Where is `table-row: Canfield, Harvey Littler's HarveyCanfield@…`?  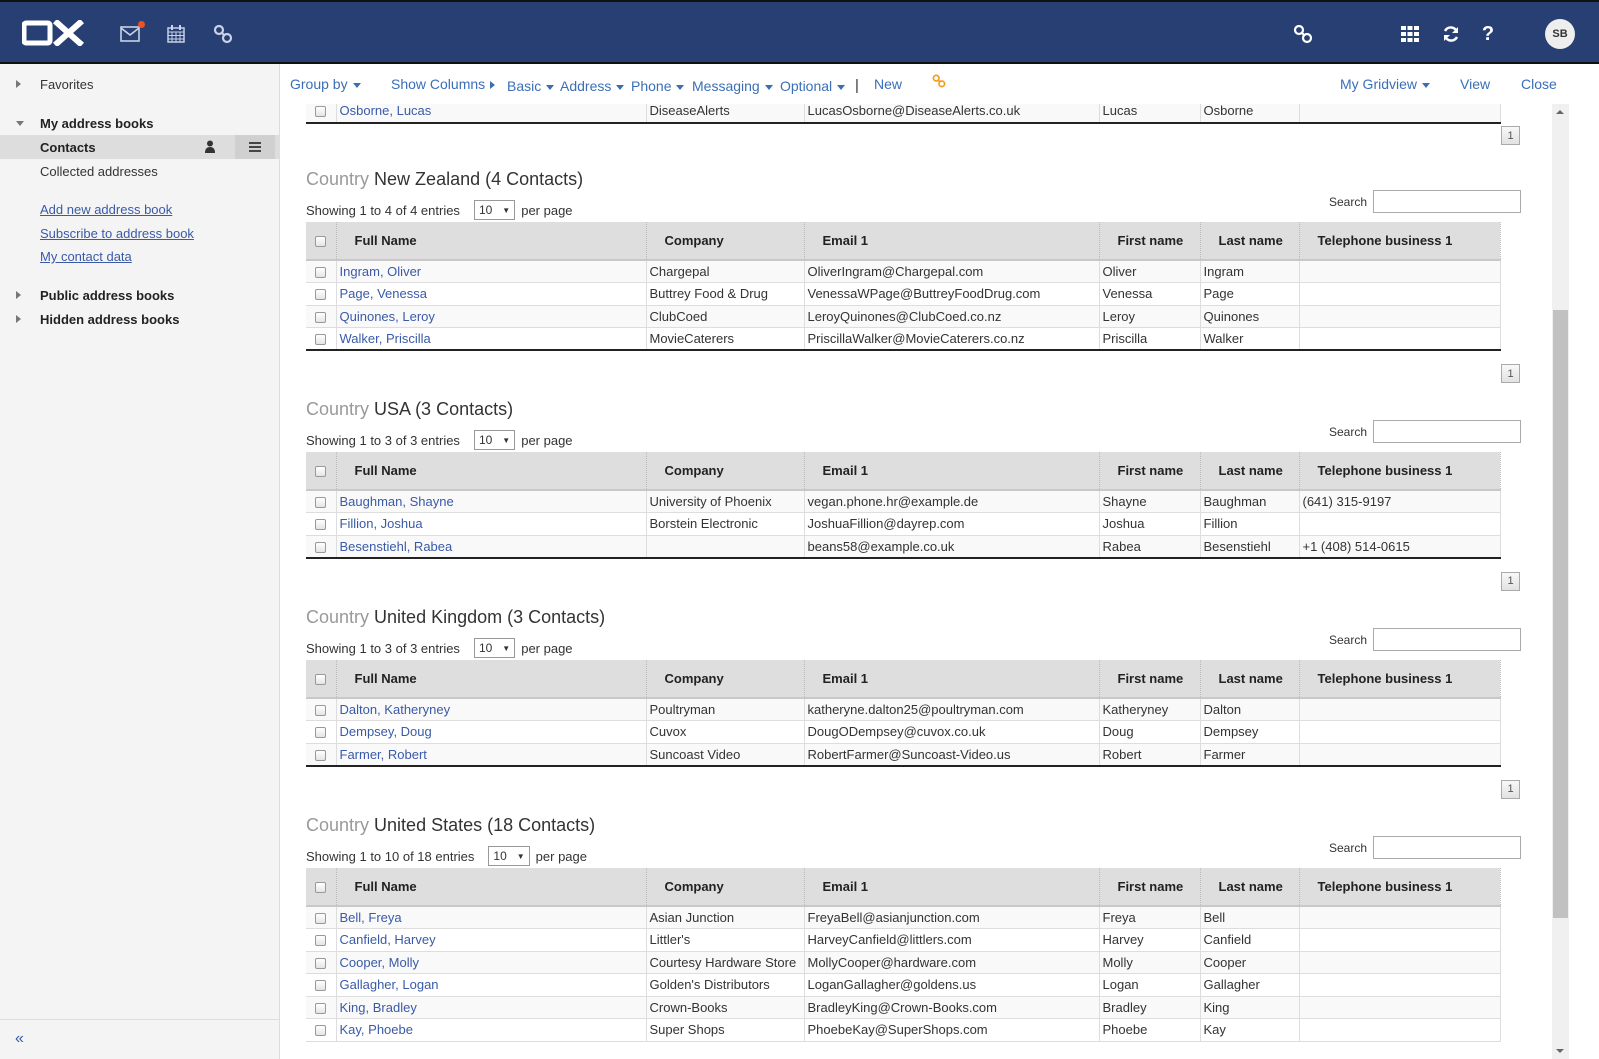
table-row: Canfield, Harvey Littler's HarveyCanfield@… is located at coordinates (903, 940).